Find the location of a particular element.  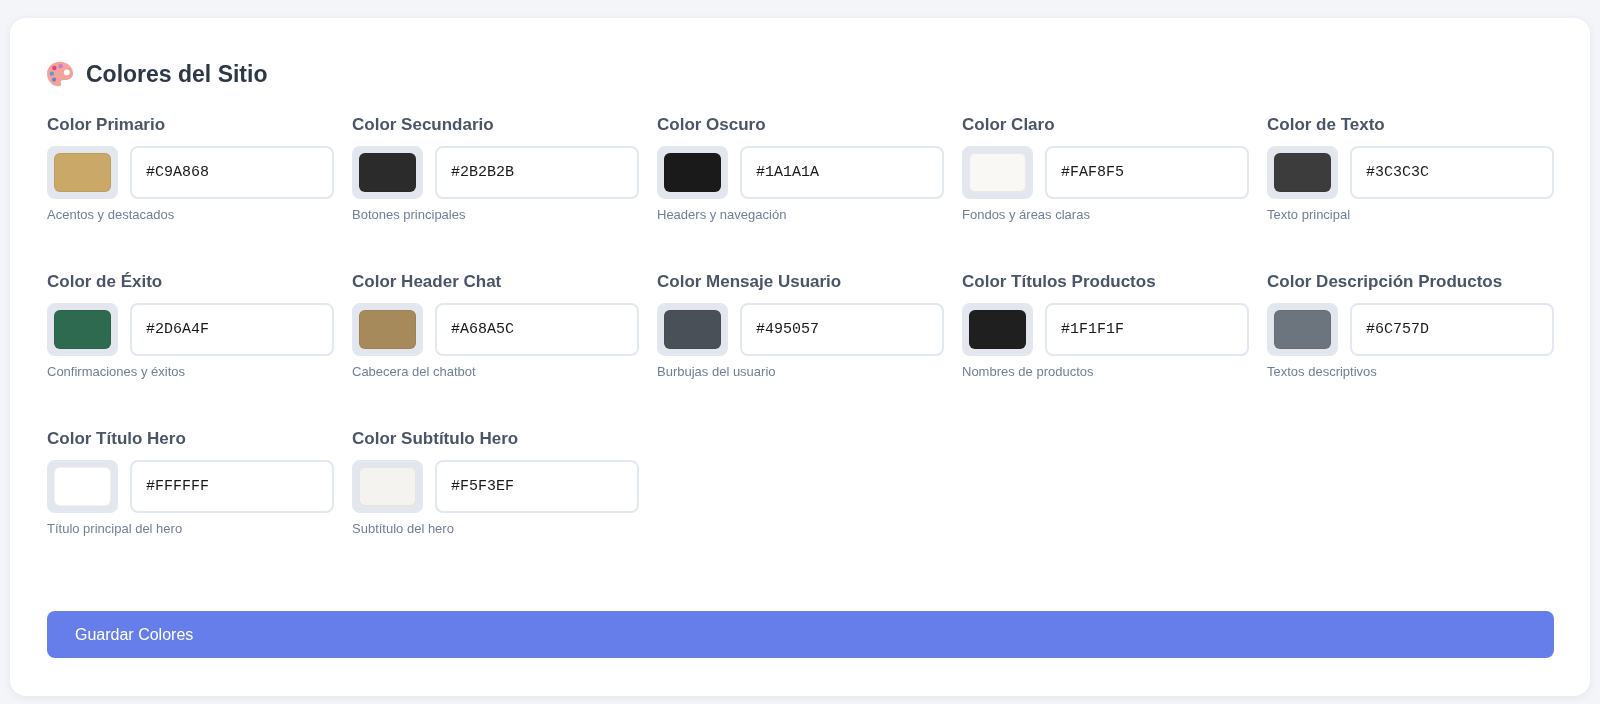

color-label: Color de Texto is located at coordinates (1326, 125).